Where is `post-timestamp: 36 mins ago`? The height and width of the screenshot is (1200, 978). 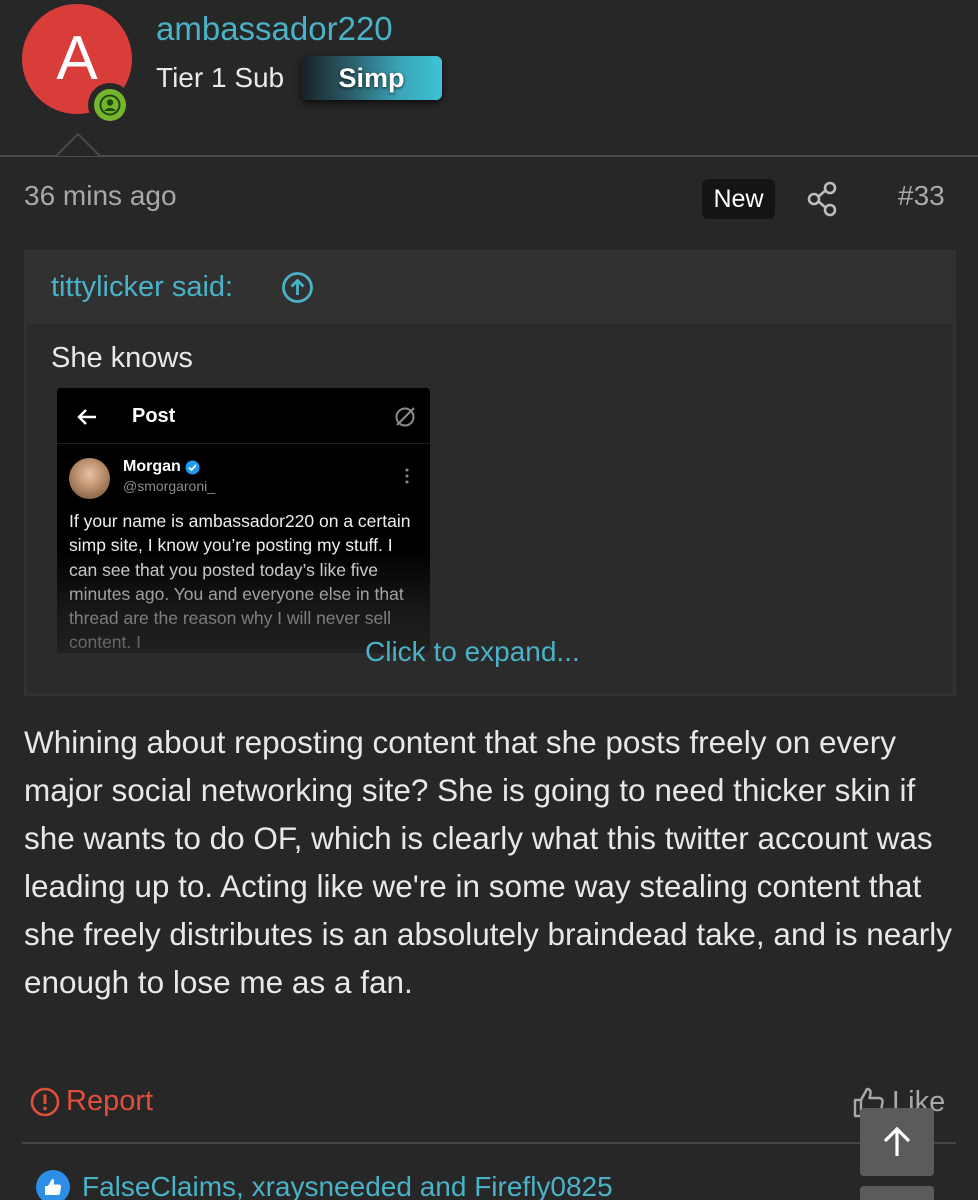
post-timestamp: 36 mins ago is located at coordinates (100, 196).